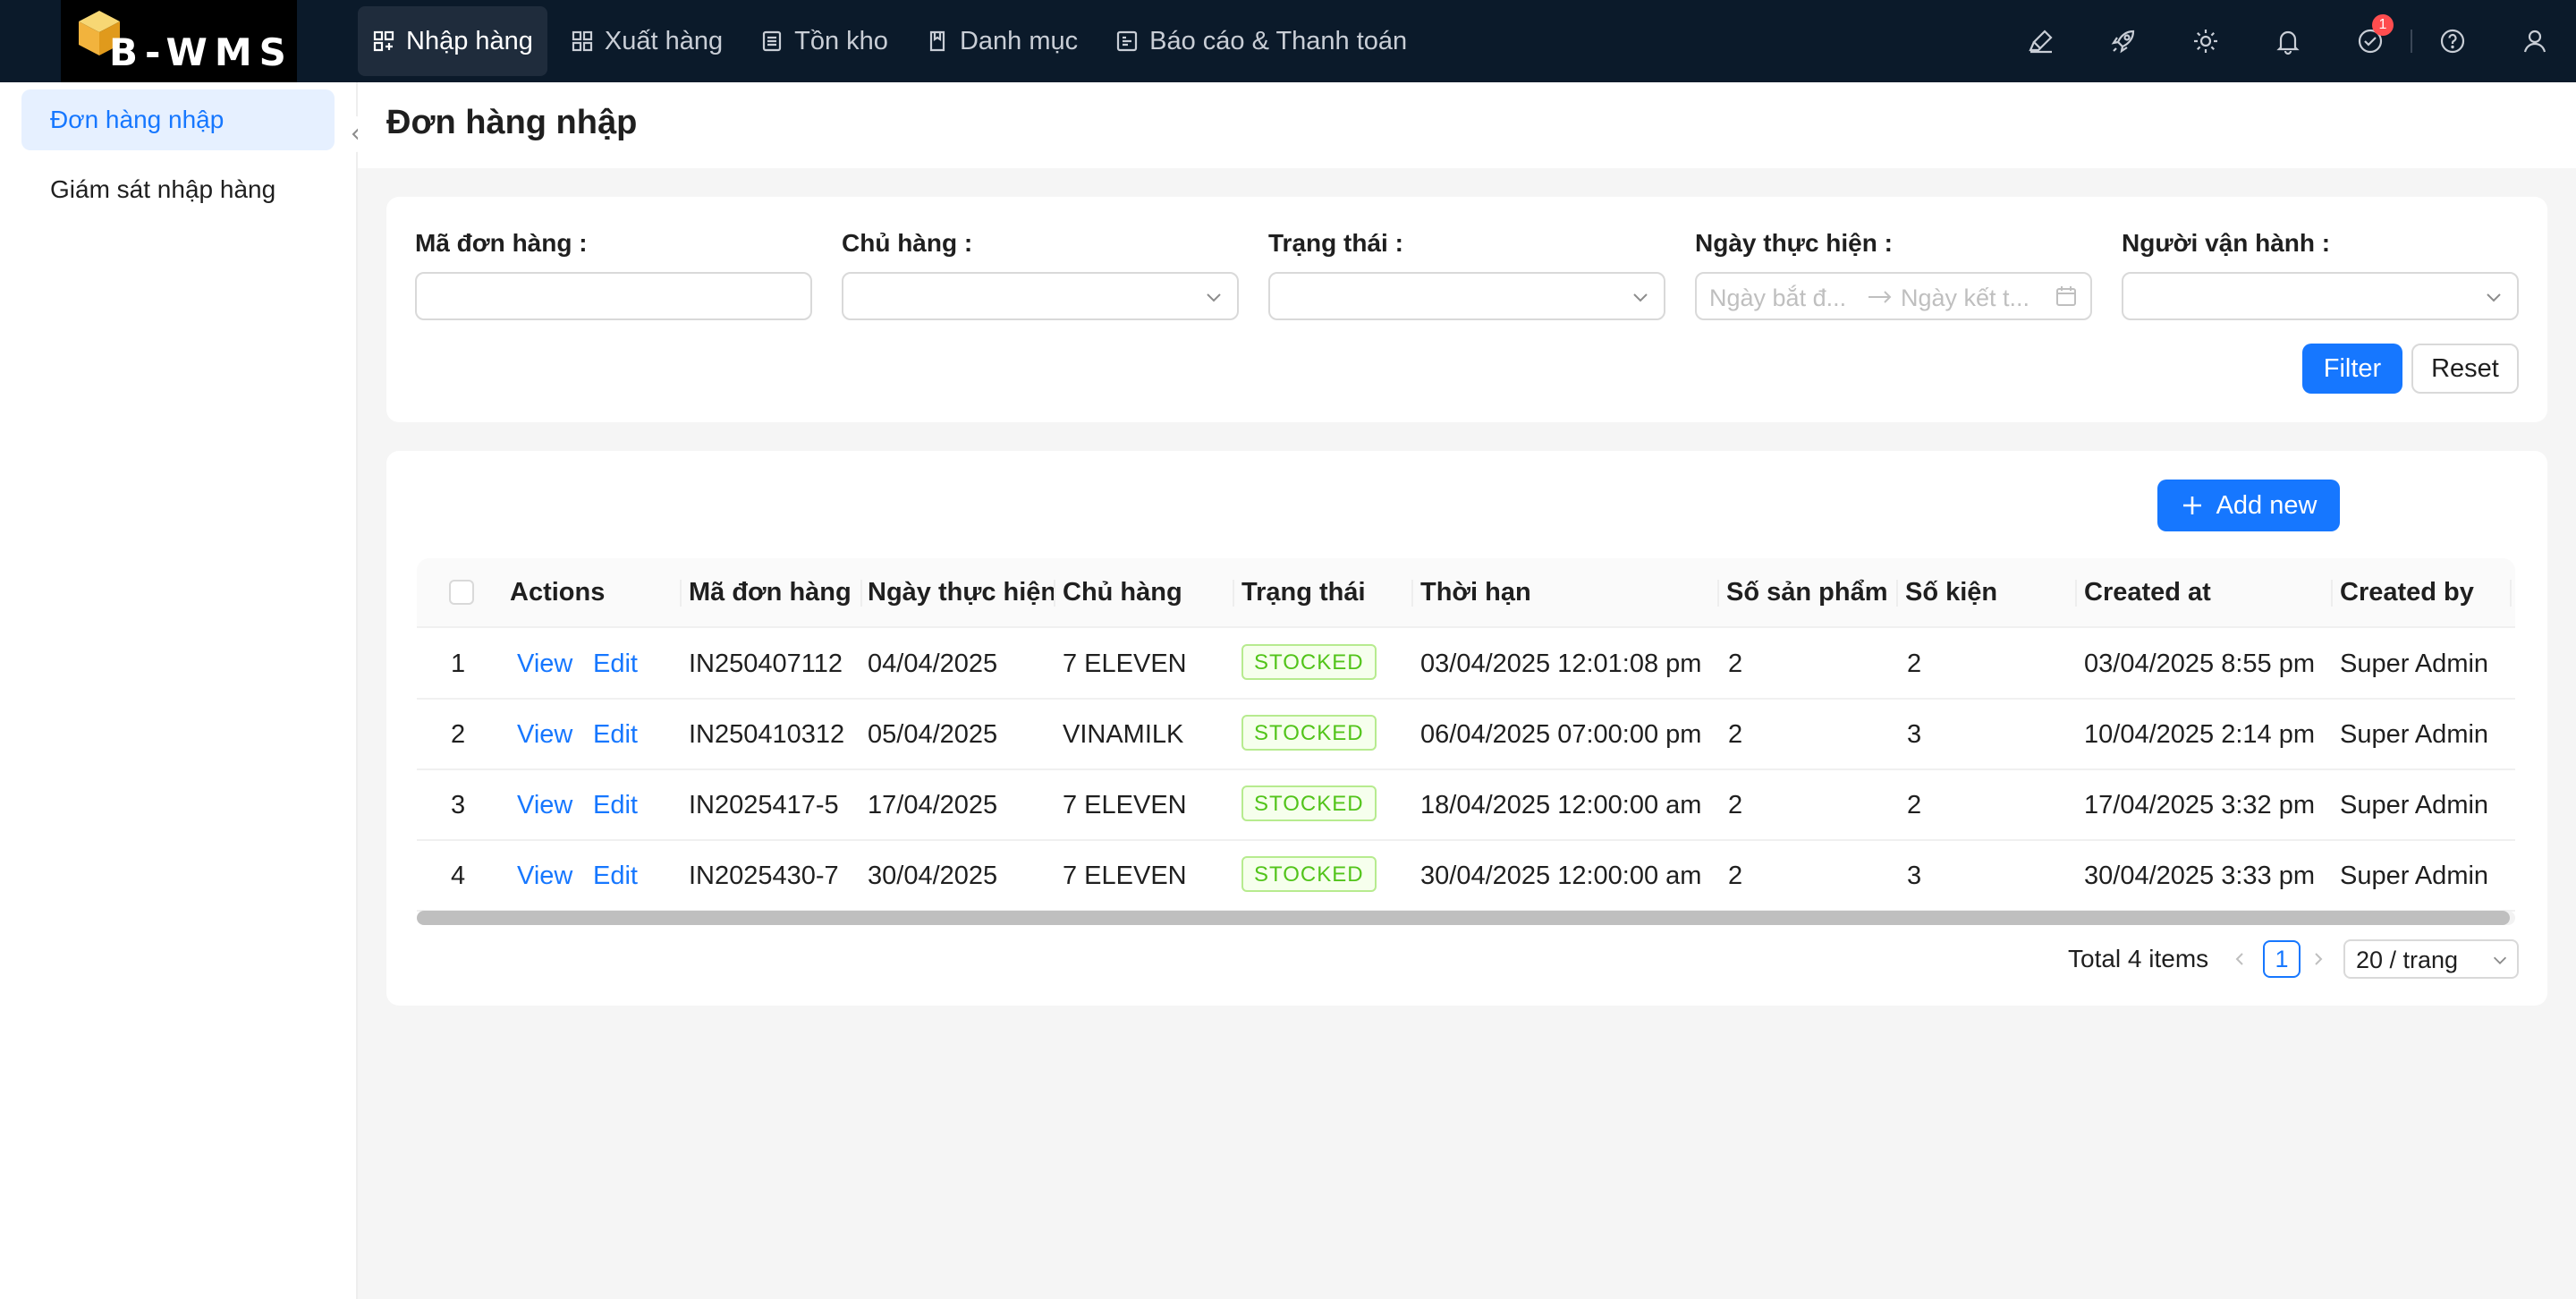  What do you see at coordinates (458, 805) in the screenshot?
I see `row-index: 3` at bounding box center [458, 805].